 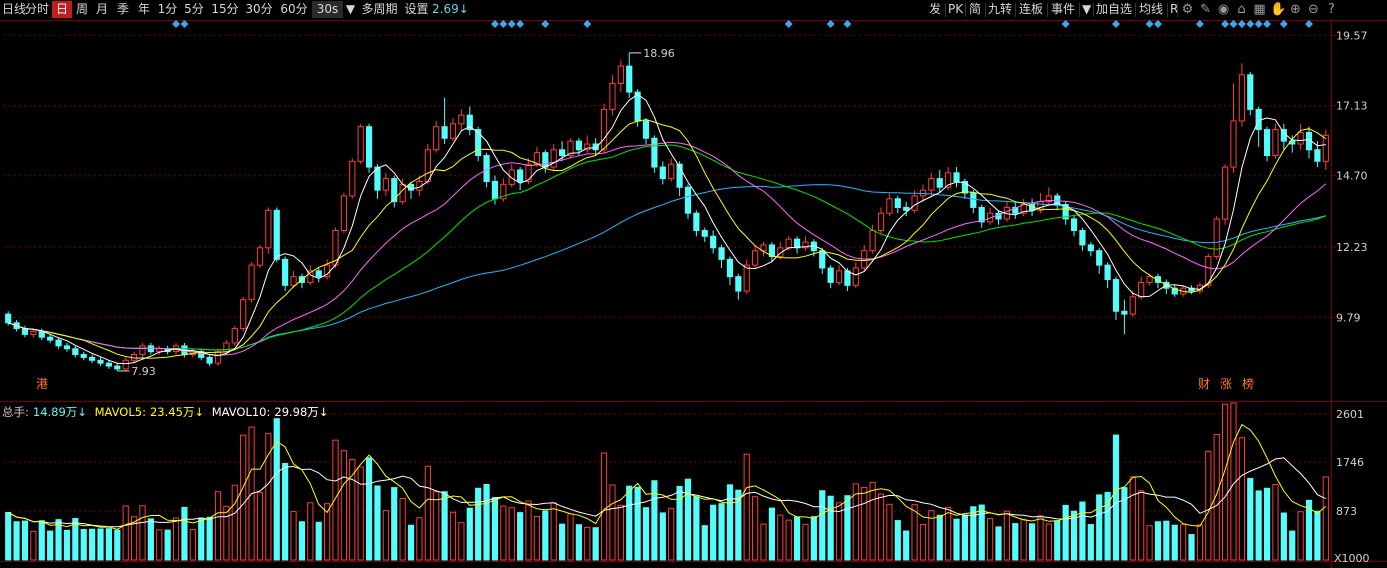 I want to click on volume-unit-label: X1000, so click(x=1352, y=558).